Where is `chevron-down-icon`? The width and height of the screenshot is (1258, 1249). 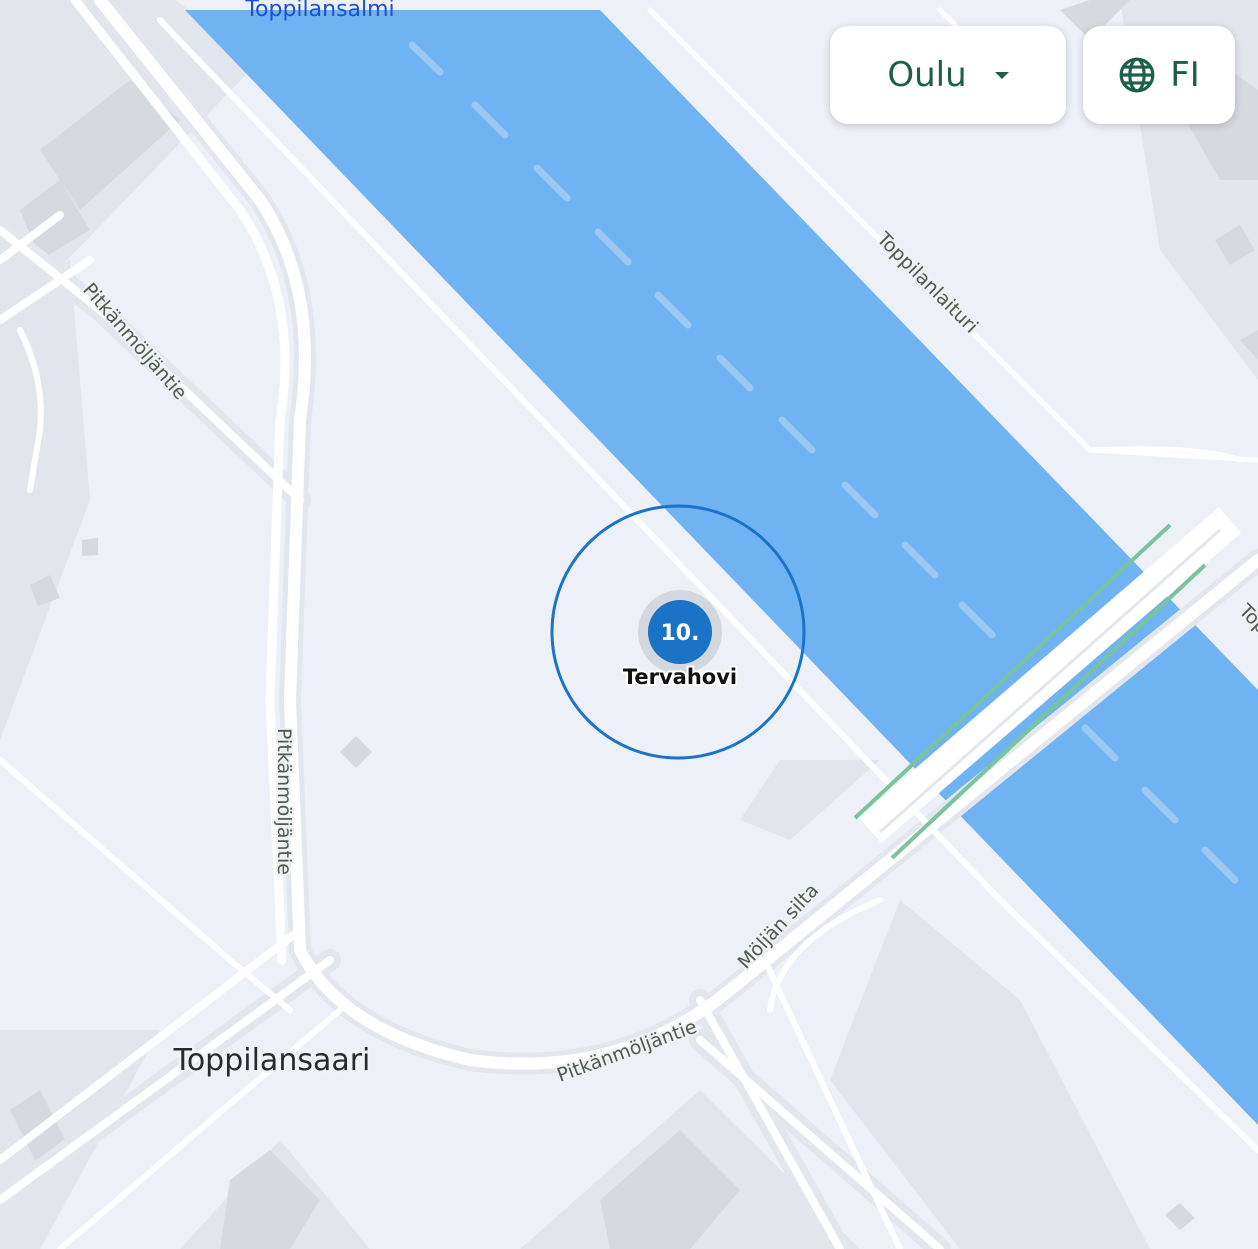
chevron-down-icon is located at coordinates (1001, 75).